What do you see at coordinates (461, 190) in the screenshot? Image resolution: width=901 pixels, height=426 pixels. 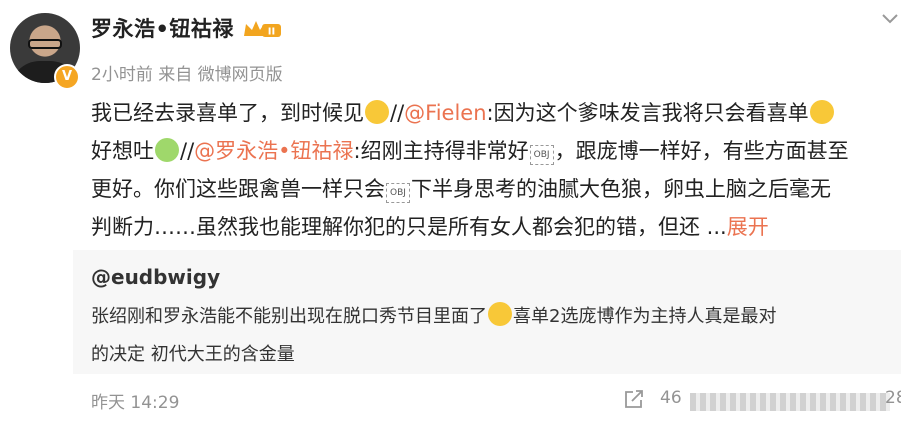 I see `post-text-line-3: 更好。你们这些跟禽兽一样只会 OBJ 下半身思考的油腻大色狼，卵虫上脑之后毫无` at bounding box center [461, 190].